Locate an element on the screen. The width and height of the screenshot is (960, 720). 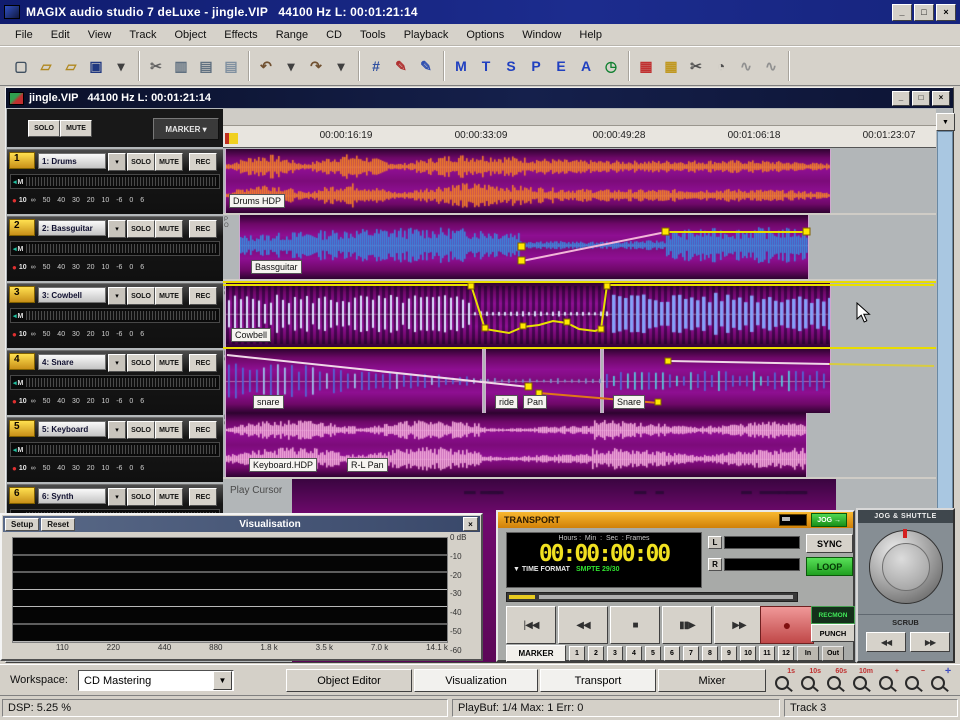
punch-out-button: Out is located at coordinates (833, 653).